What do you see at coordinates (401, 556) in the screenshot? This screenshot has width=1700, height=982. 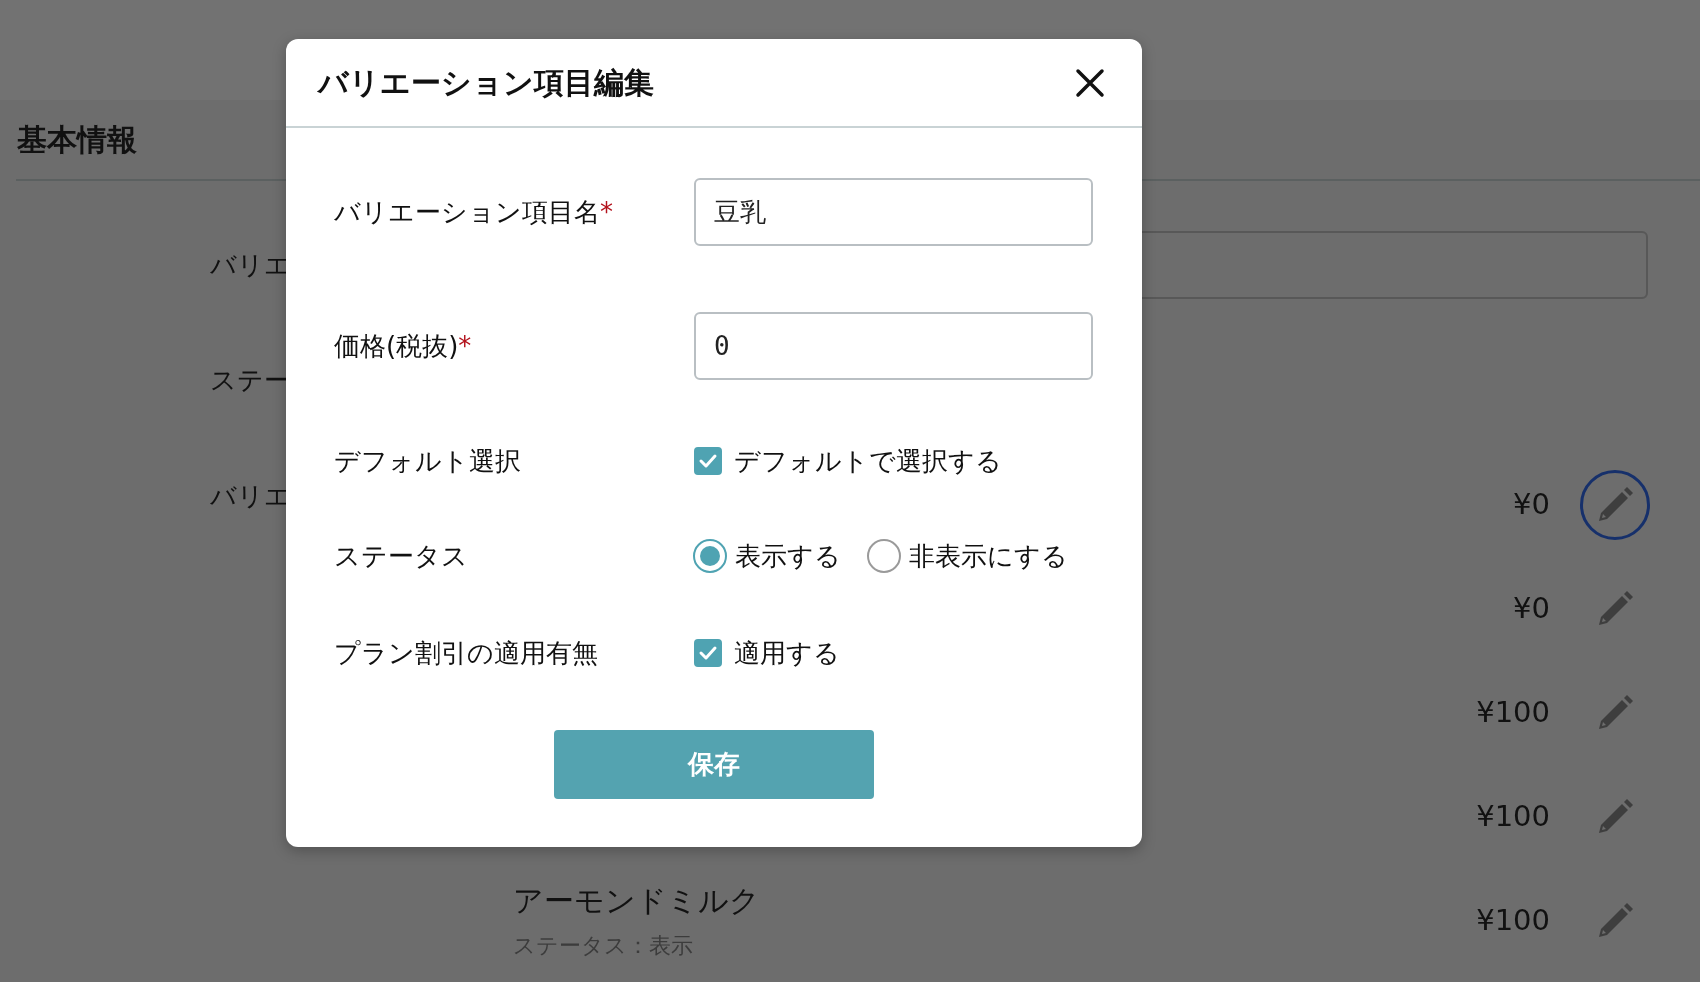 I see `field-label: ステータス` at bounding box center [401, 556].